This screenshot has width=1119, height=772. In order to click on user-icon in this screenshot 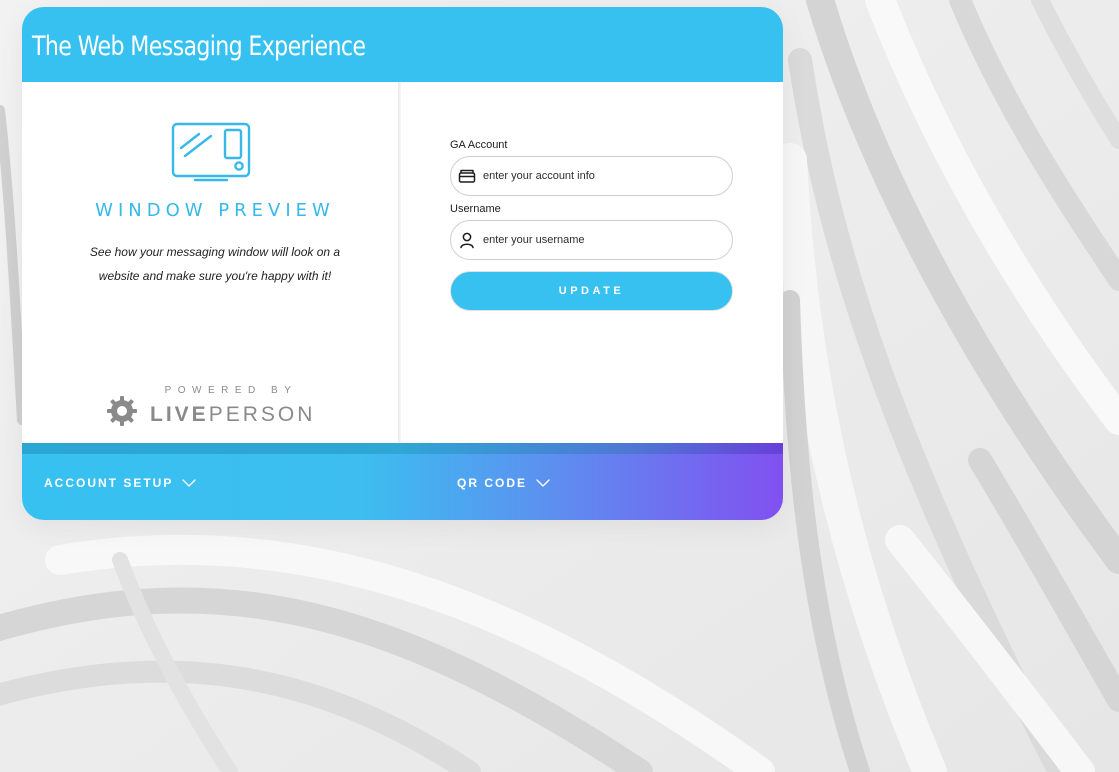, I will do `click(467, 240)`.